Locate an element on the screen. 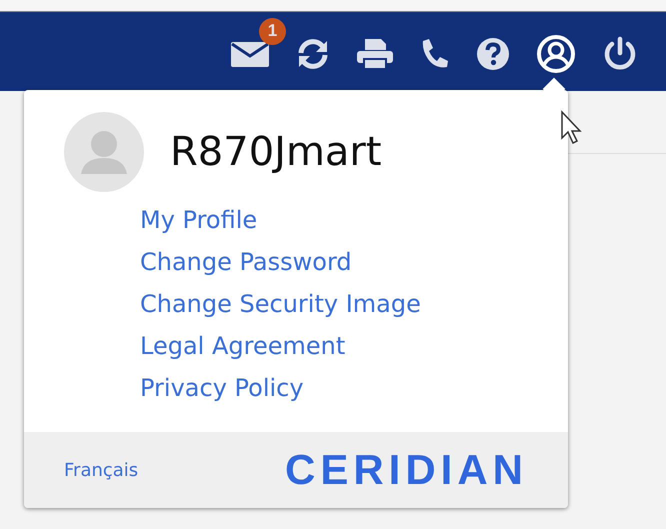  refresh-icon is located at coordinates (313, 54).